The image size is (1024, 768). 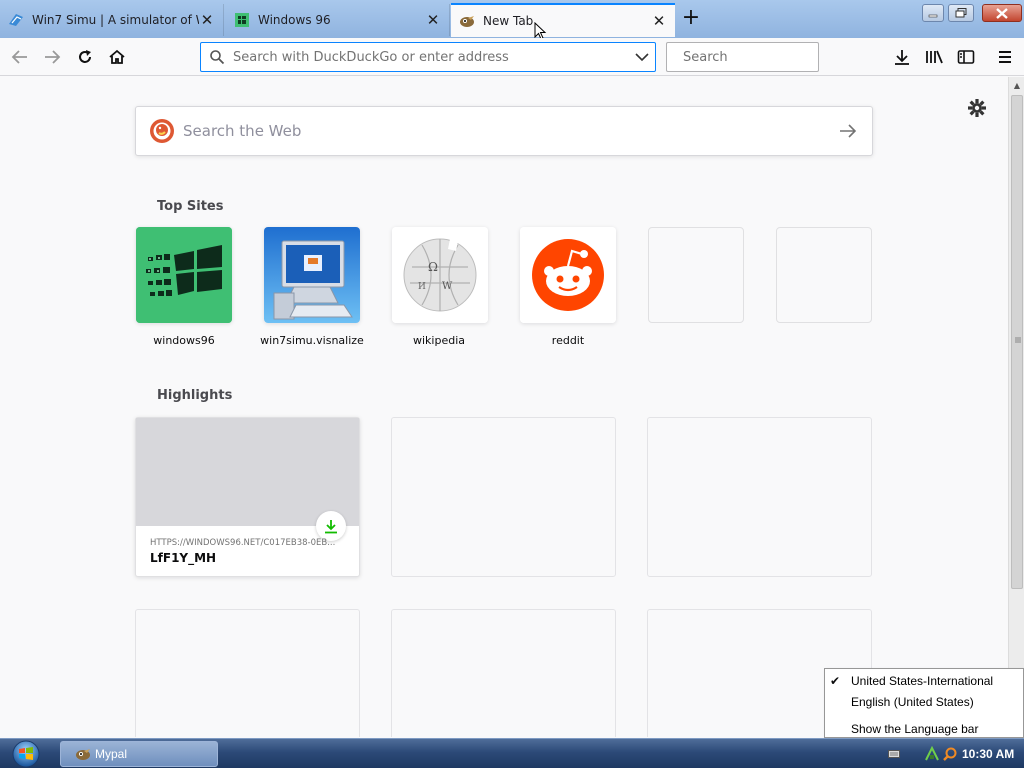 What do you see at coordinates (184, 340) in the screenshot?
I see `top-site-label: windows96` at bounding box center [184, 340].